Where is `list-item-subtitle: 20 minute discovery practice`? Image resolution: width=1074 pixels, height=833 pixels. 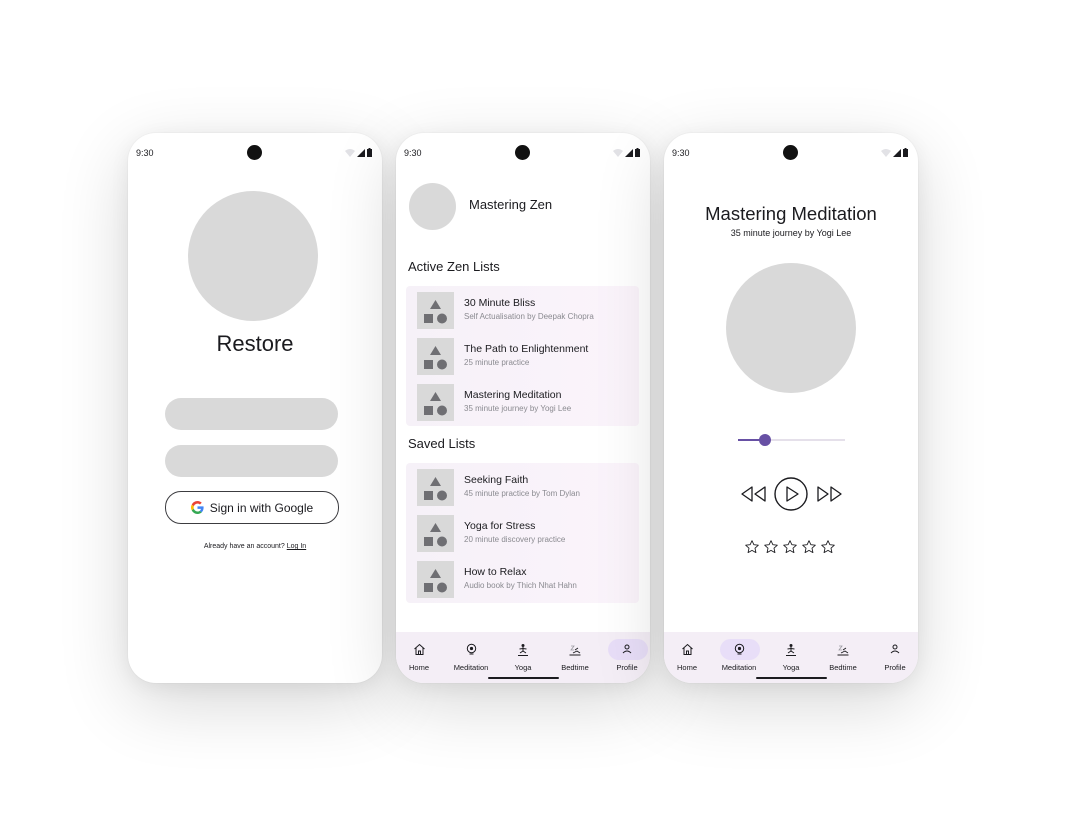
list-item-subtitle: 20 minute discovery practice is located at coordinates (515, 539).